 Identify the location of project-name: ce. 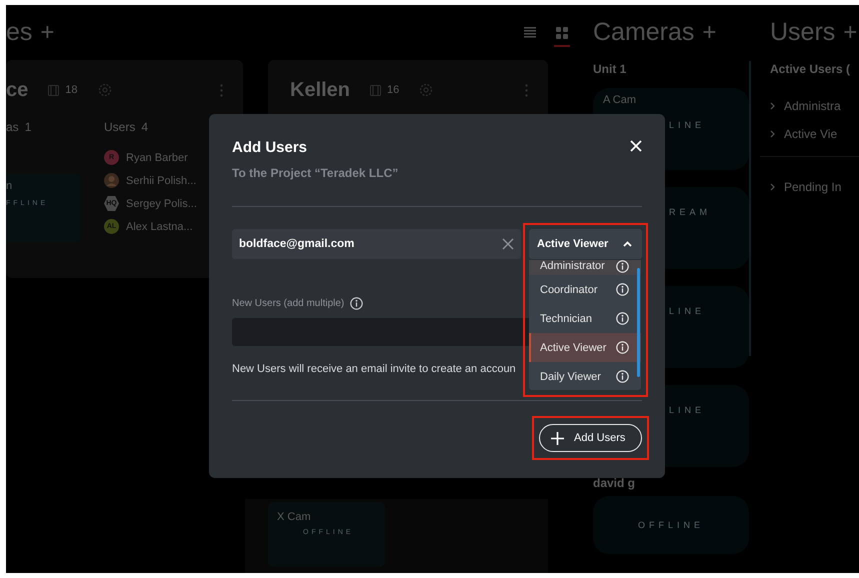
(17, 90).